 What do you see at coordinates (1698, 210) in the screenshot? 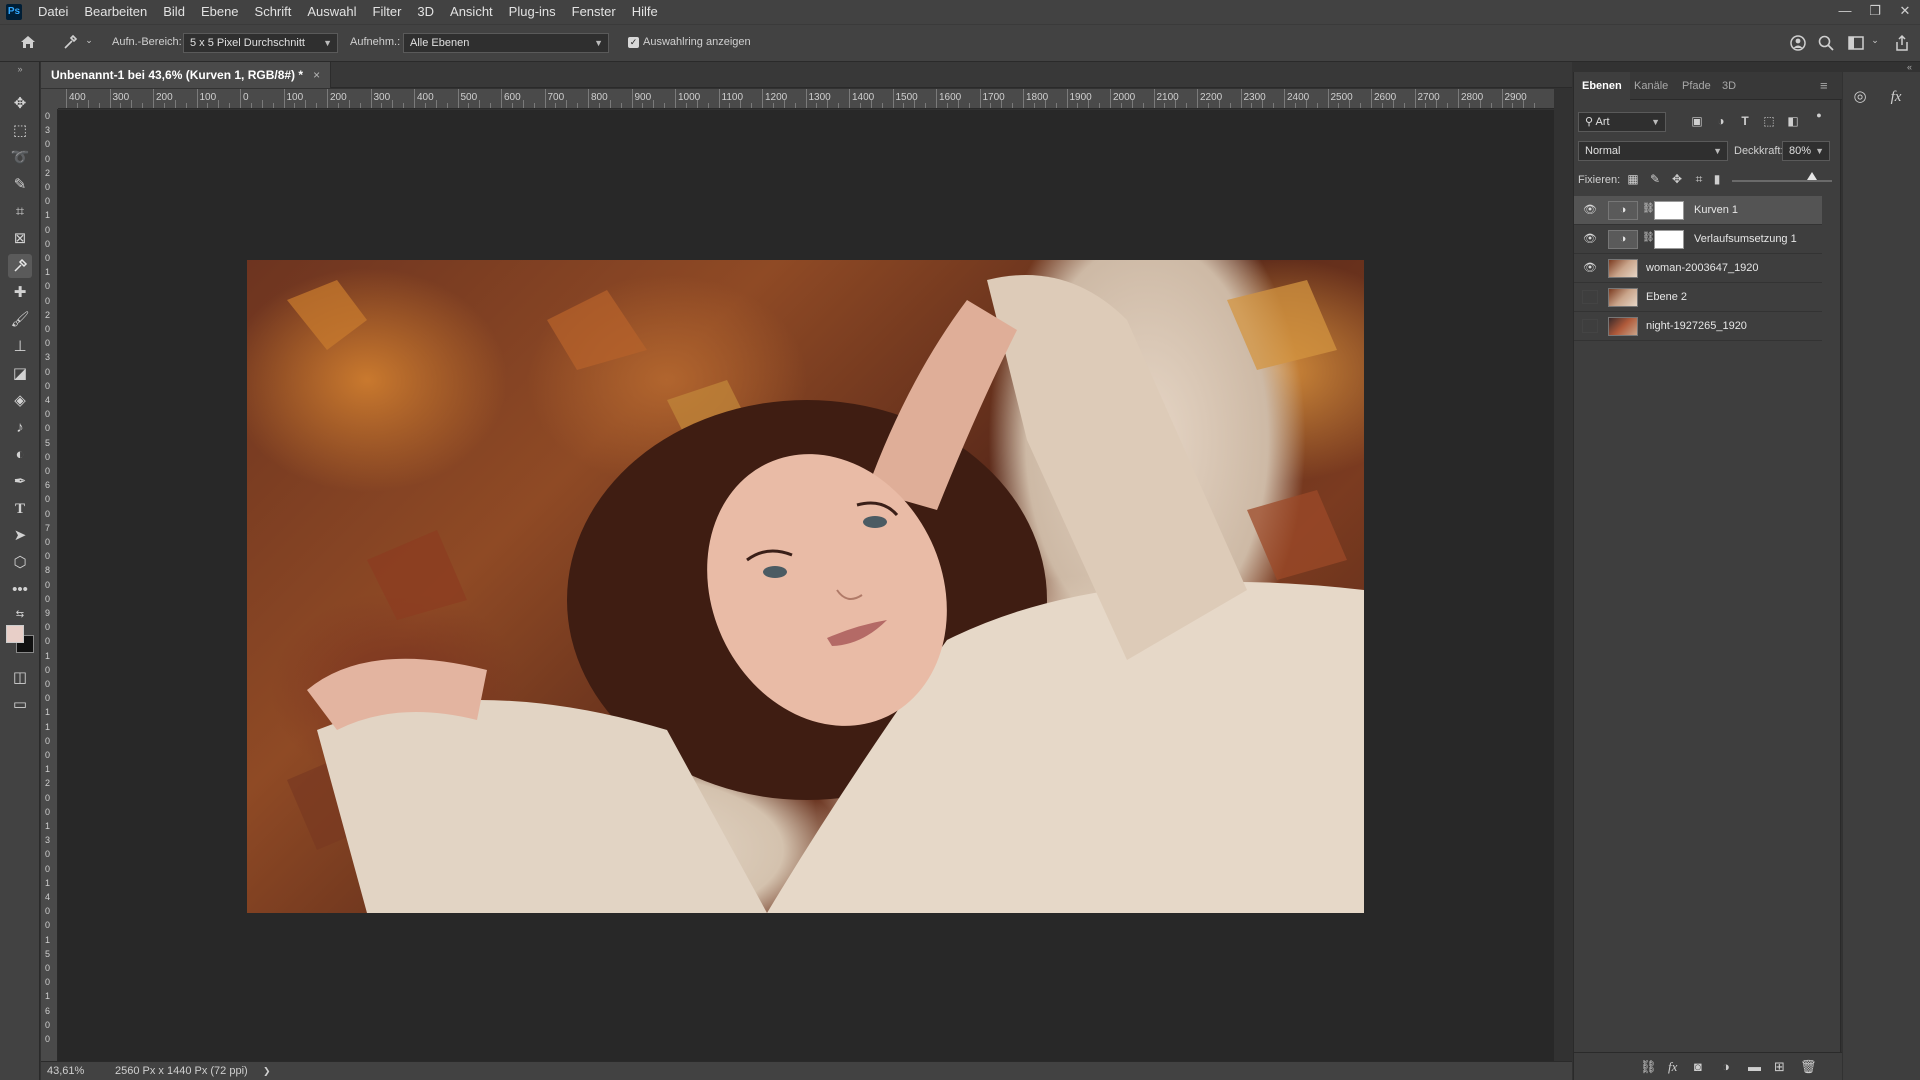
I see `layer-row-kurven-1: 👁 ◑ ⛓ Kurven 1` at bounding box center [1698, 210].